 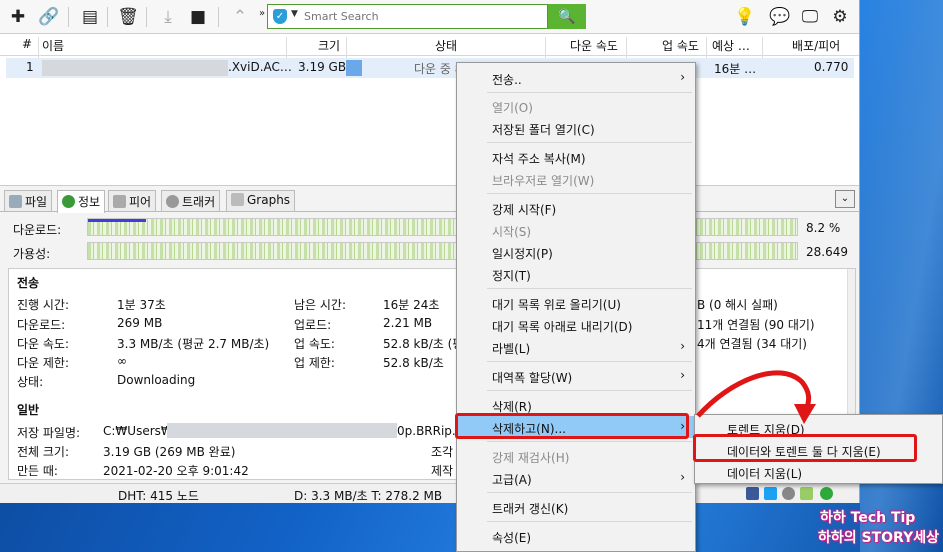 I want to click on search-box: ✓ ▼, so click(x=407, y=16).